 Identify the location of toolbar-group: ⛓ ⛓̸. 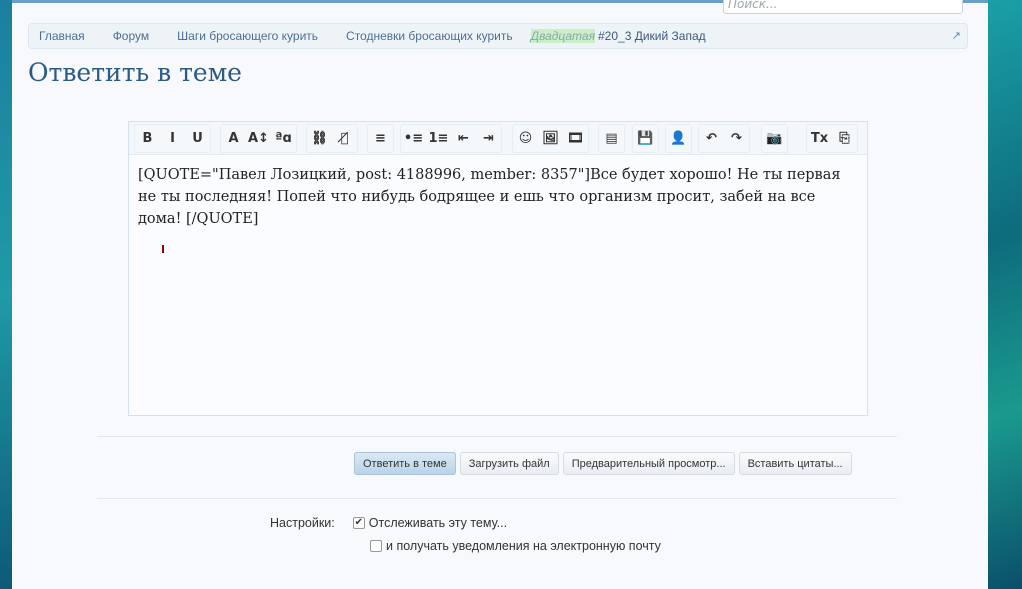
(332, 138).